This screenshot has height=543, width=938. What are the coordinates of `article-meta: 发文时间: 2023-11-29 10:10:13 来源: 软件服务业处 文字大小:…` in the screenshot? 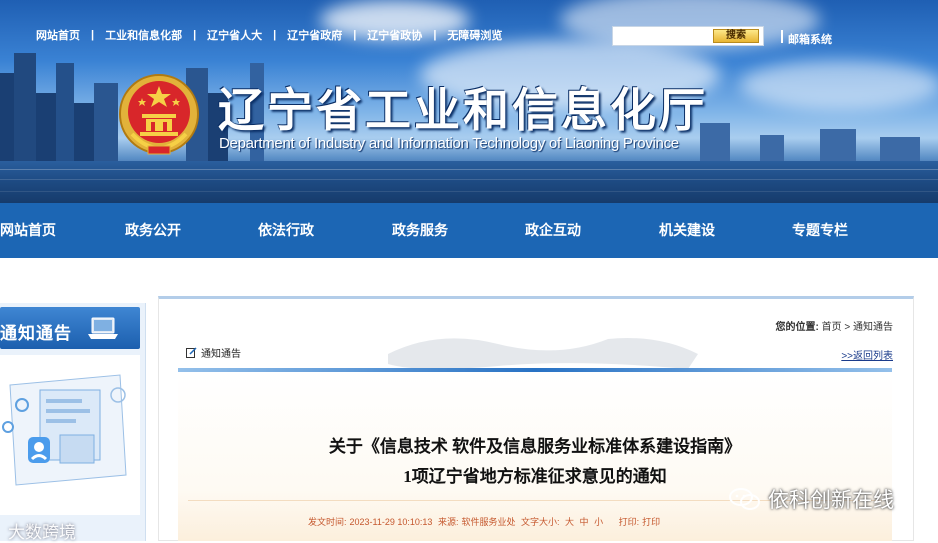 It's located at (485, 521).